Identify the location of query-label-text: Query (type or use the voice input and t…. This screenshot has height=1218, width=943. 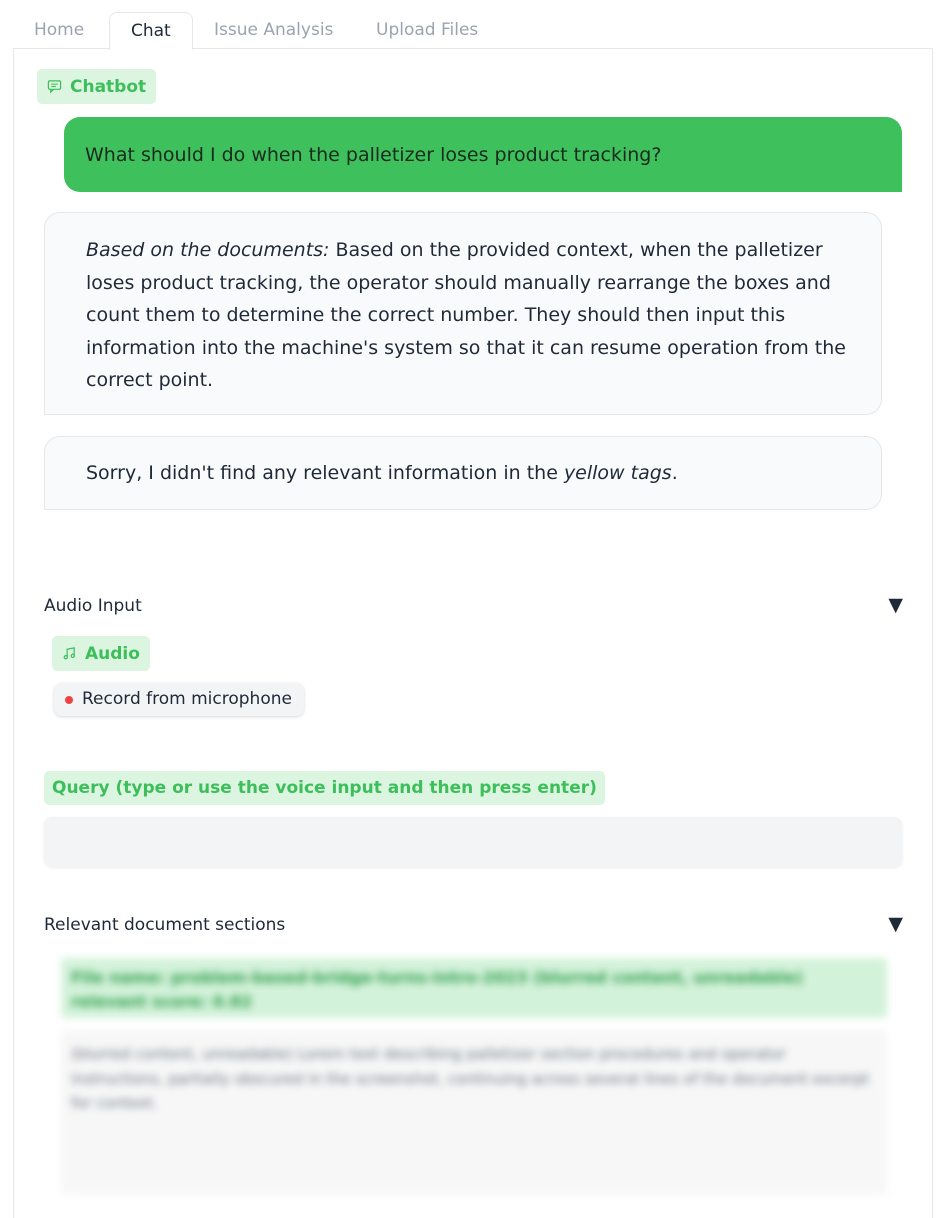
(324, 788).